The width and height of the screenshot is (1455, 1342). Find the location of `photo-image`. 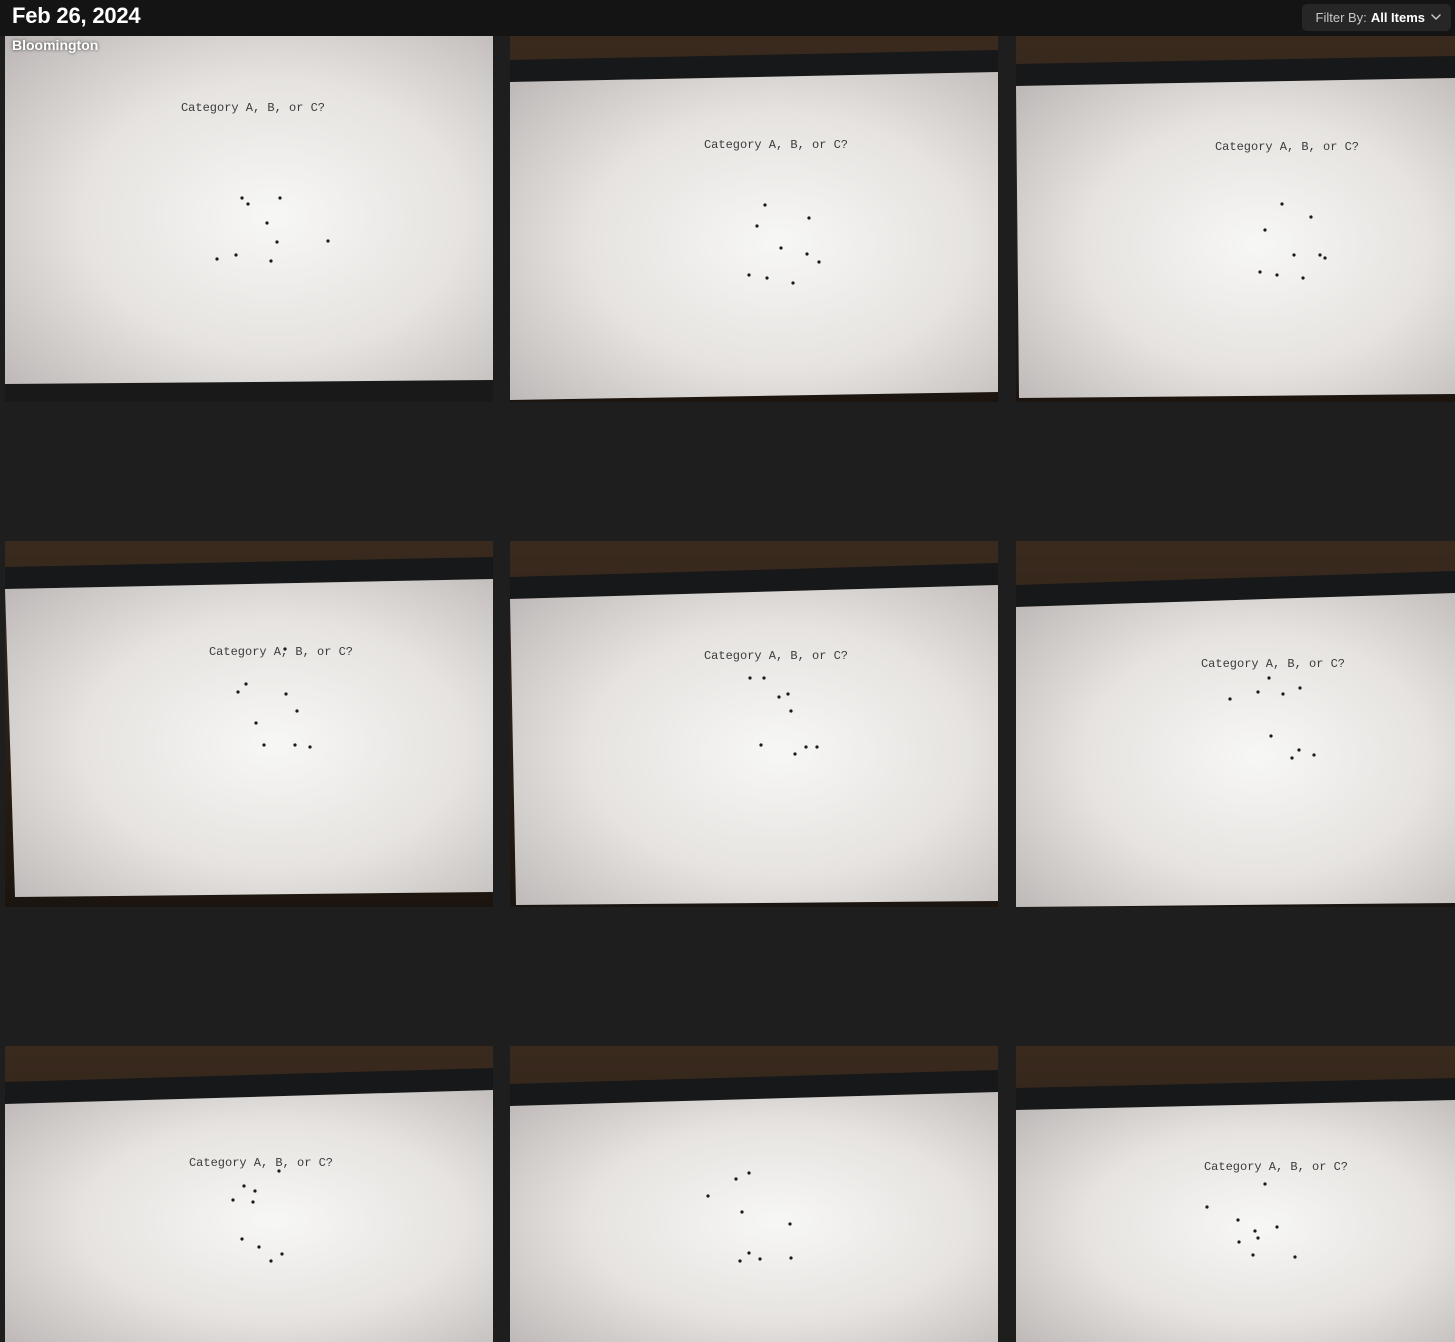

photo-image is located at coordinates (754, 1194).